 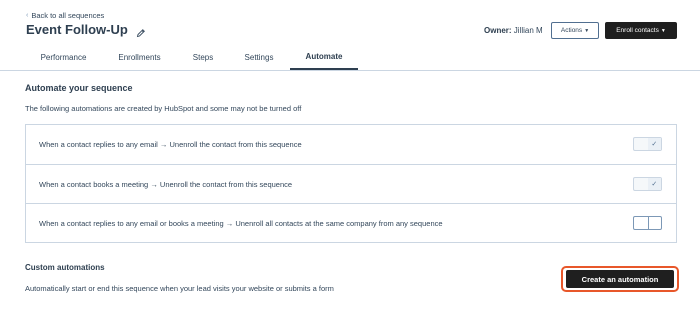 What do you see at coordinates (528, 30) in the screenshot?
I see `owner-name: Jillian M` at bounding box center [528, 30].